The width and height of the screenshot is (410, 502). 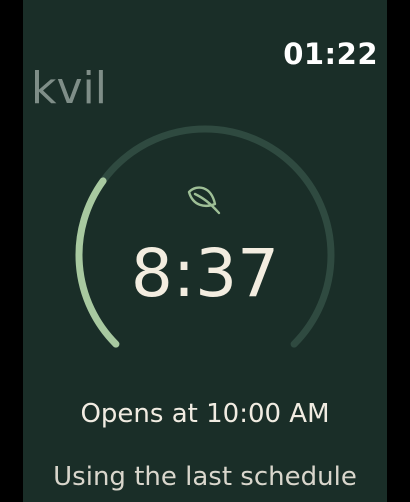 I want to click on timer-value: 8:37, so click(x=205, y=273).